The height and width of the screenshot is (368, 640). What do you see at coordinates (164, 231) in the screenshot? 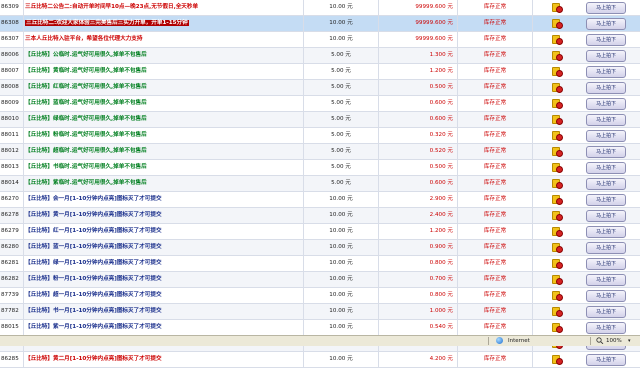
I see `product-name: 【丘比特】红一月[1-10分钟内点亮]图标灭了才可提交` at bounding box center [164, 231].